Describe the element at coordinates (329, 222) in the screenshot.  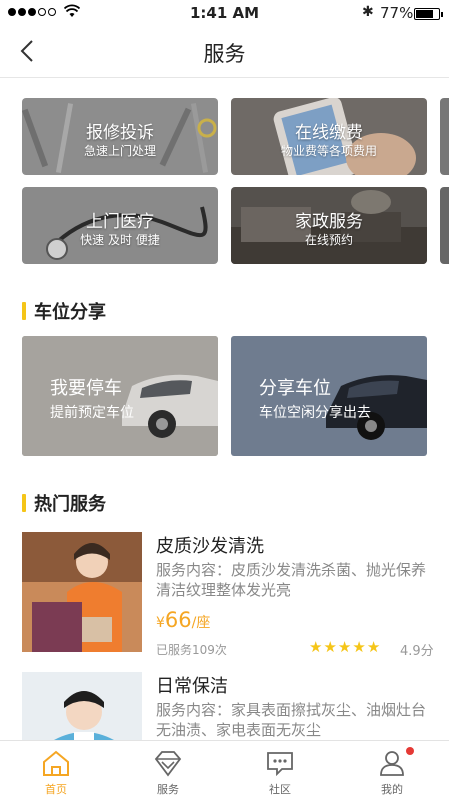
I see `tile-title: 家政服务` at that location.